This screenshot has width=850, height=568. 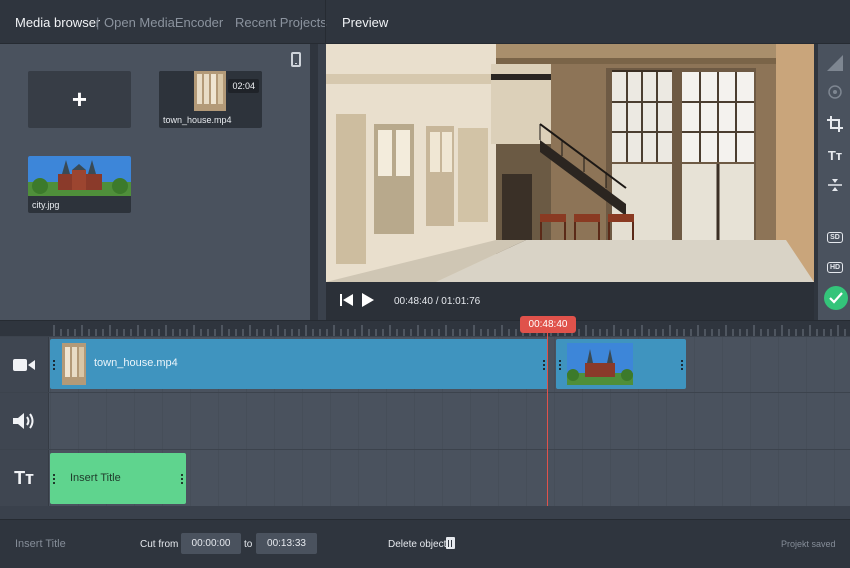 I want to click on player-controls: 00:48:40 / 01:01:76, so click(x=570, y=301).